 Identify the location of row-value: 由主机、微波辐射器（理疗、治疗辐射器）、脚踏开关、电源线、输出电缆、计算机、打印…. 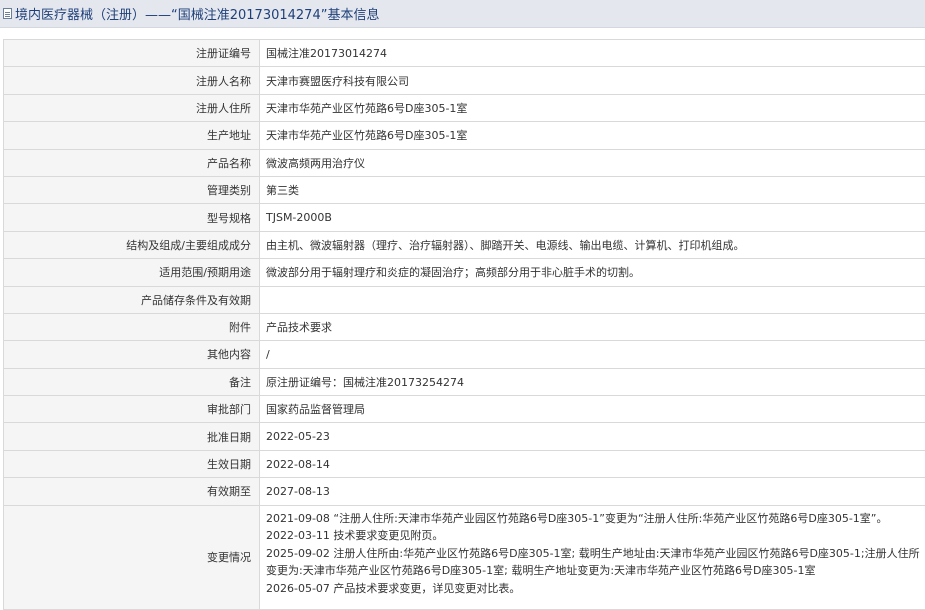
(592, 245).